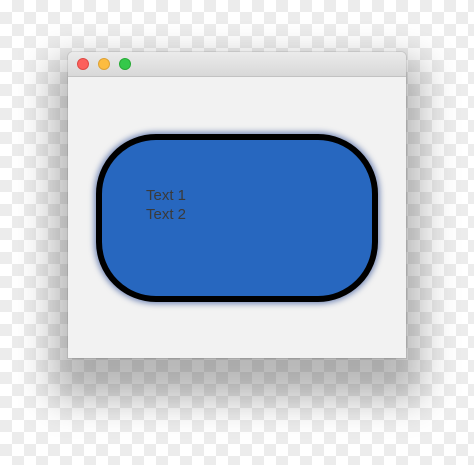 This screenshot has width=474, height=465. Describe the element at coordinates (104, 64) in the screenshot. I see `minimize-button` at that location.